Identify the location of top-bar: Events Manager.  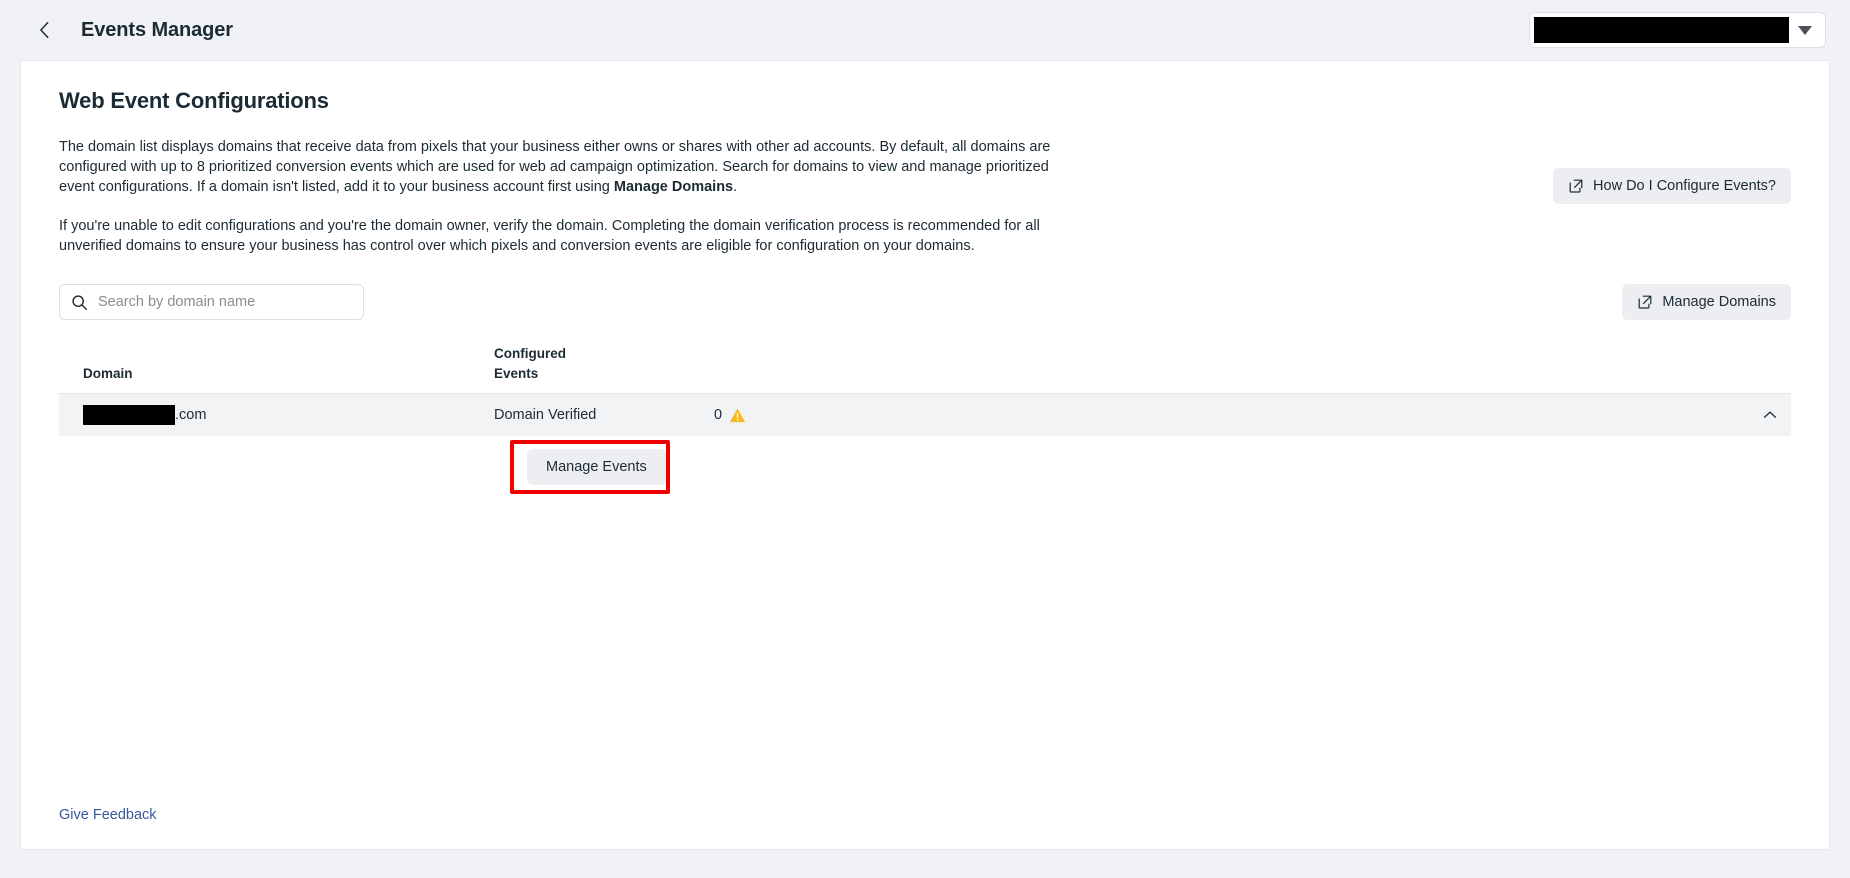
(925, 30).